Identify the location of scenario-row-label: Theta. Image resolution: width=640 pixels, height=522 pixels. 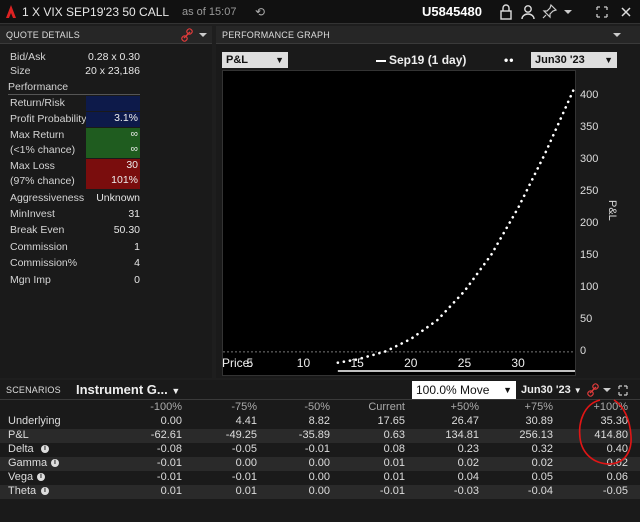
(22, 491).